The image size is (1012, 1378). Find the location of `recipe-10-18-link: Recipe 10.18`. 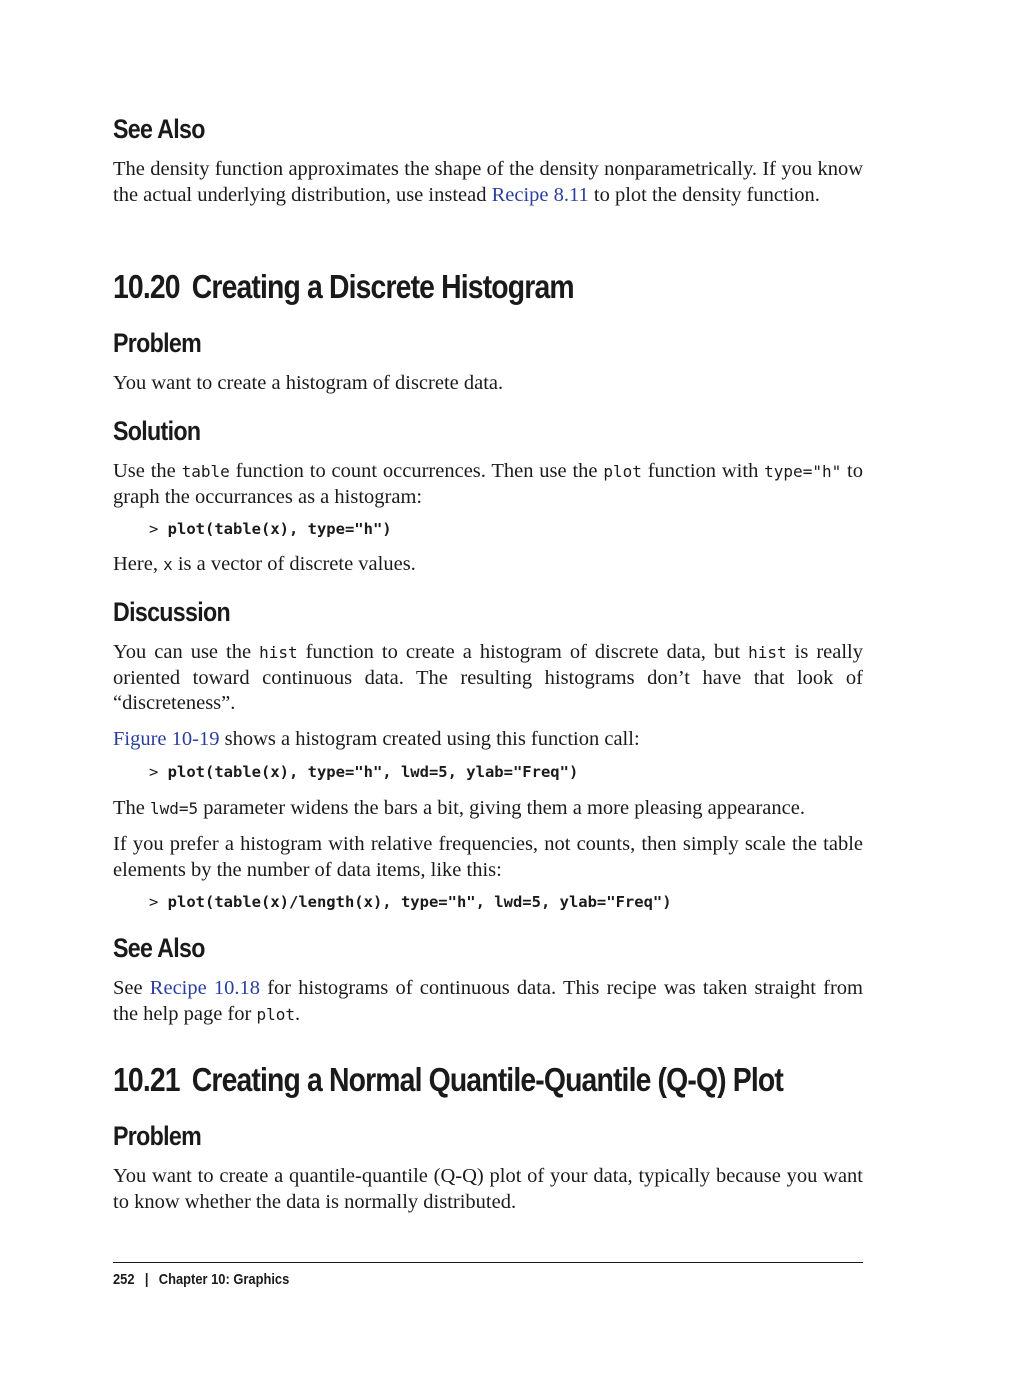

recipe-10-18-link: Recipe 10.18 is located at coordinates (205, 988).